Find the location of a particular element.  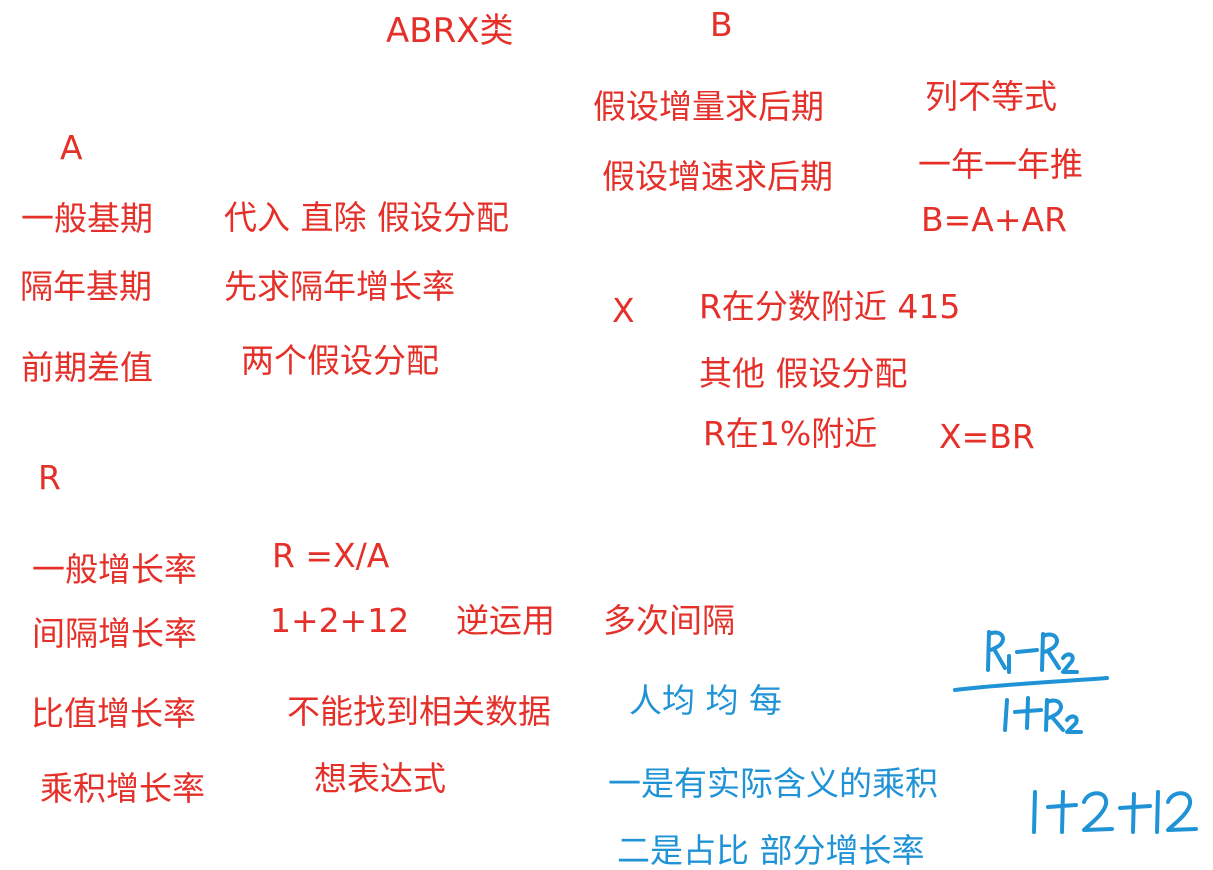

a-row-3-method: 两个假设分配 is located at coordinates (340, 360).